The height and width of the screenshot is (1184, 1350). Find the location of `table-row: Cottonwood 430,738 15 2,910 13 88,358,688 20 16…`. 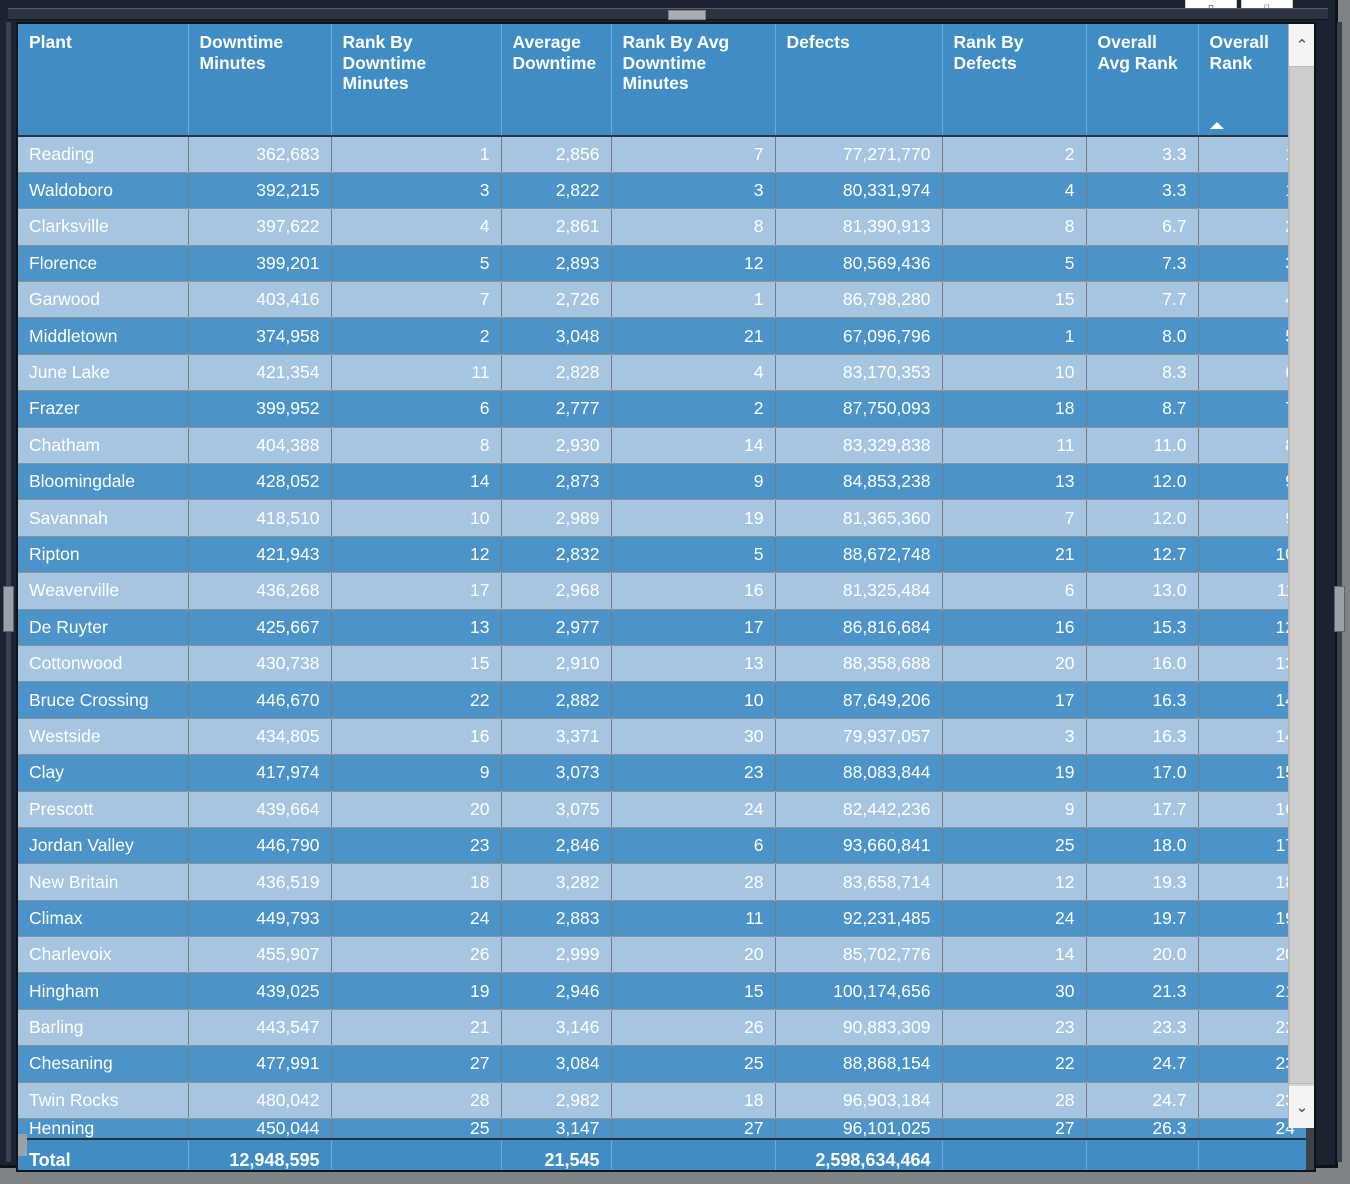

table-row: Cottonwood 430,738 15 2,910 13 88,358,688 20 16… is located at coordinates (662, 664).